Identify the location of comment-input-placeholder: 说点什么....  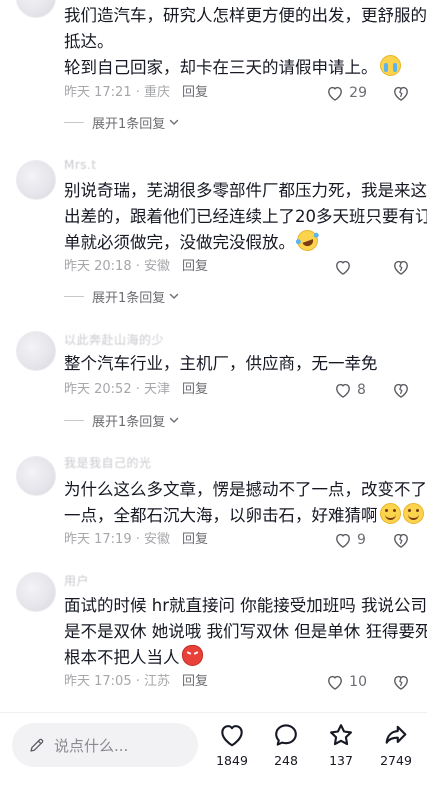
(91, 746).